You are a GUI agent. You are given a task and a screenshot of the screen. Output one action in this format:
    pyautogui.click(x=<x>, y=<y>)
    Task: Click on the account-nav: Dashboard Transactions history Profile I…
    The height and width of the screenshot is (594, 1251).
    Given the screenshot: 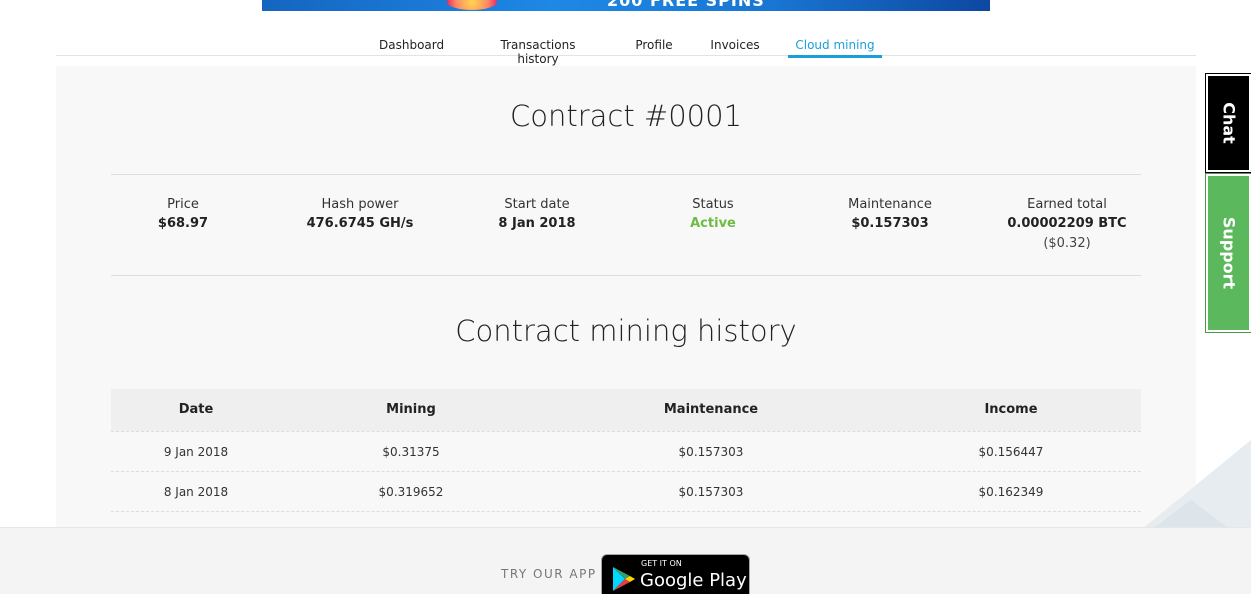 What is the action you would take?
    pyautogui.click(x=626, y=48)
    